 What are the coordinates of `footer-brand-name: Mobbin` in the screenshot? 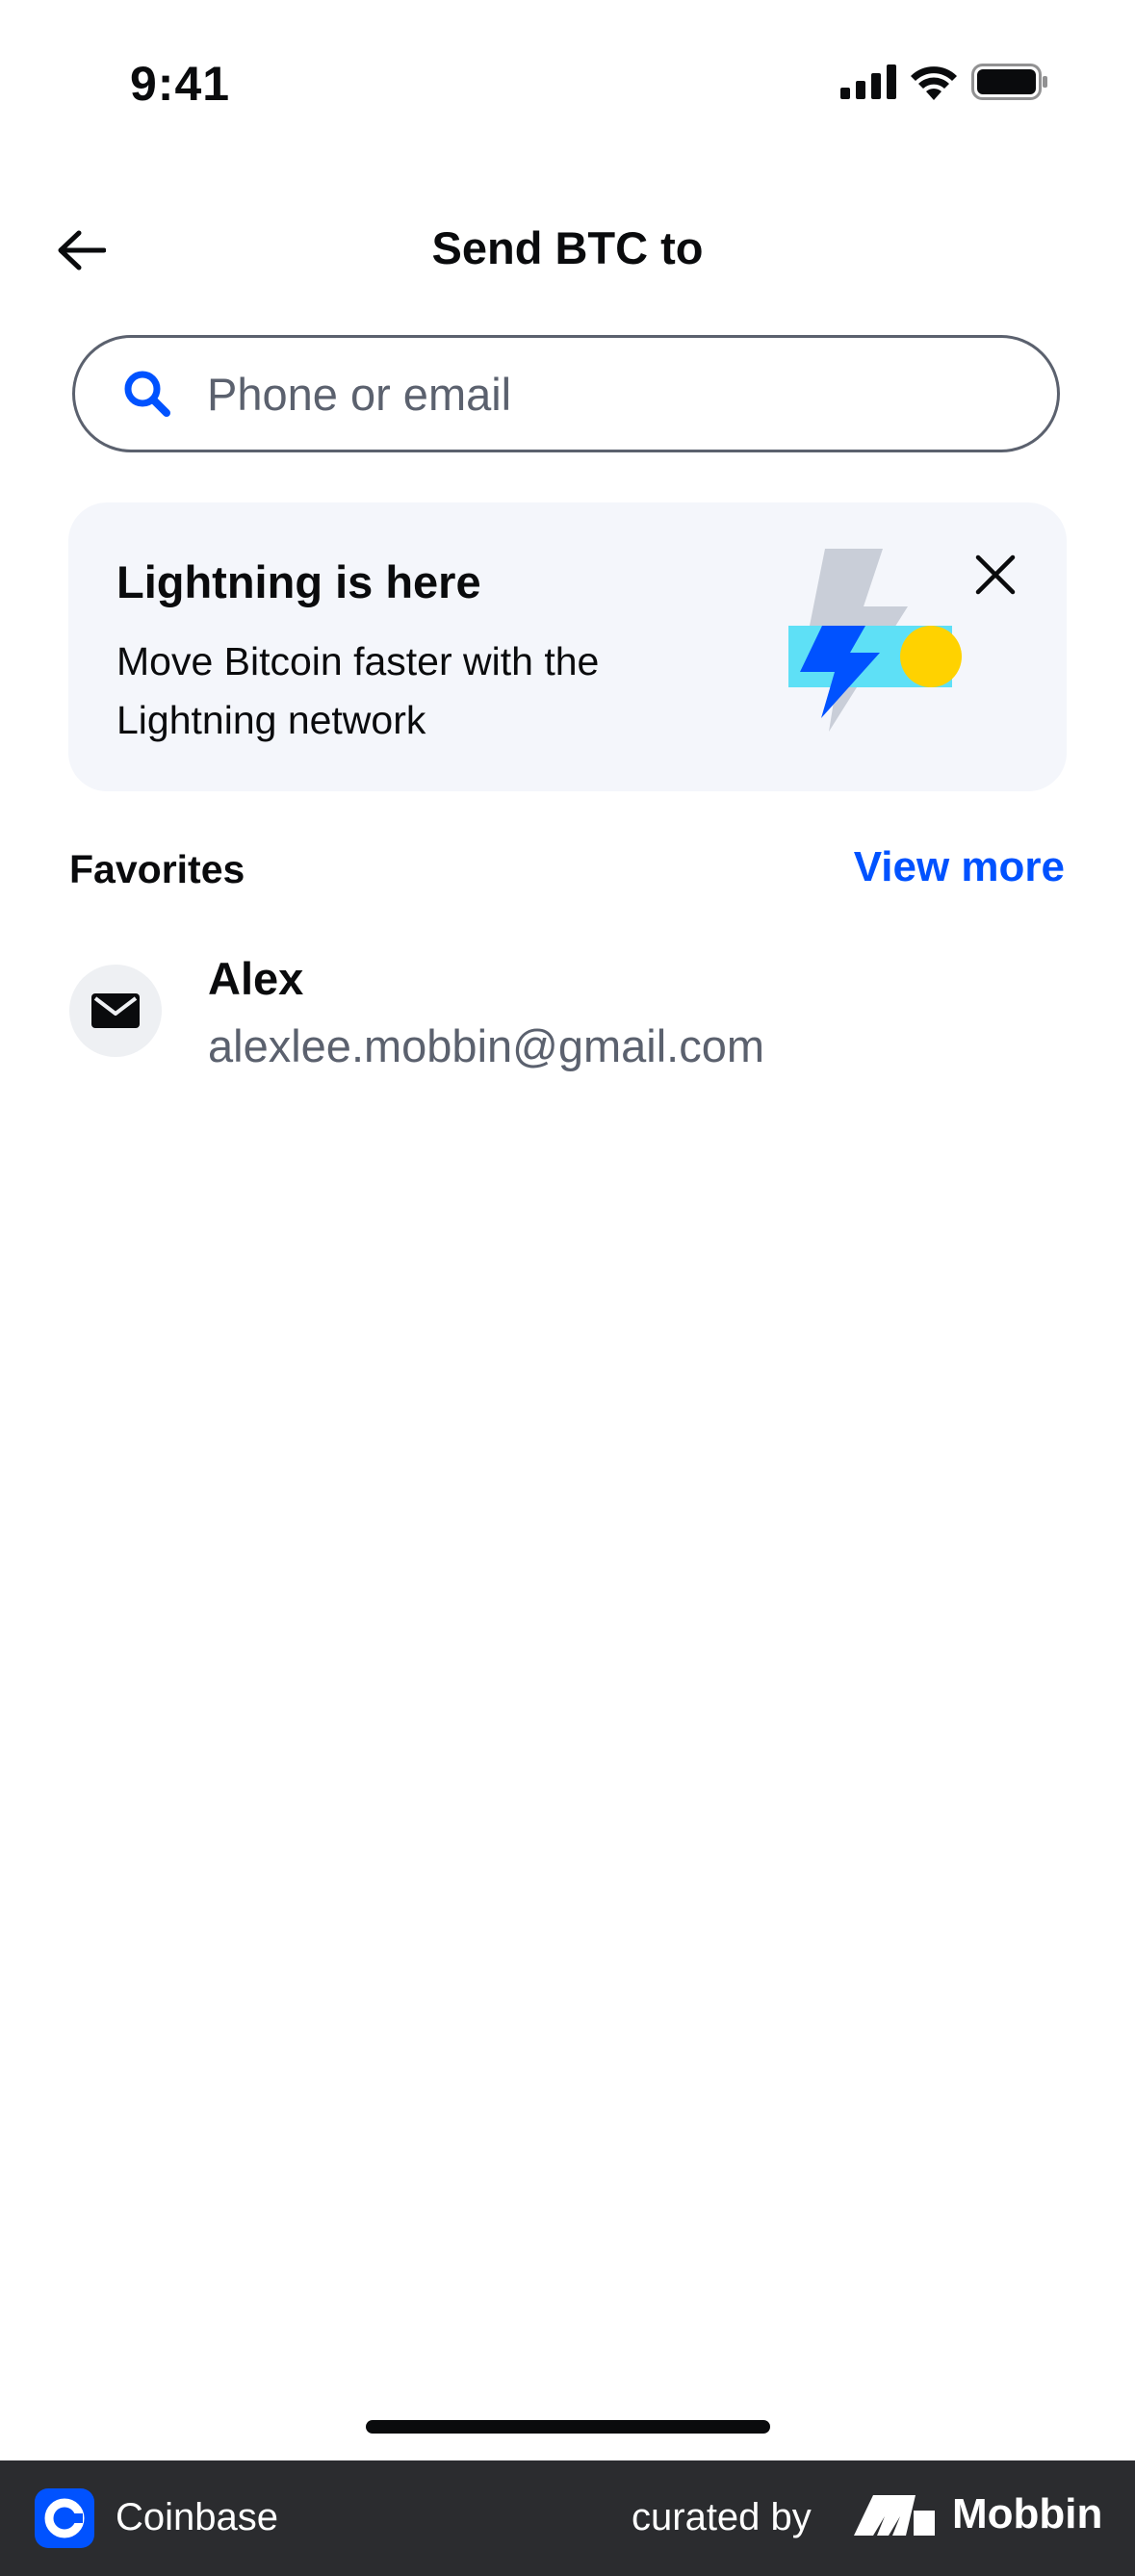 It's located at (1027, 2513).